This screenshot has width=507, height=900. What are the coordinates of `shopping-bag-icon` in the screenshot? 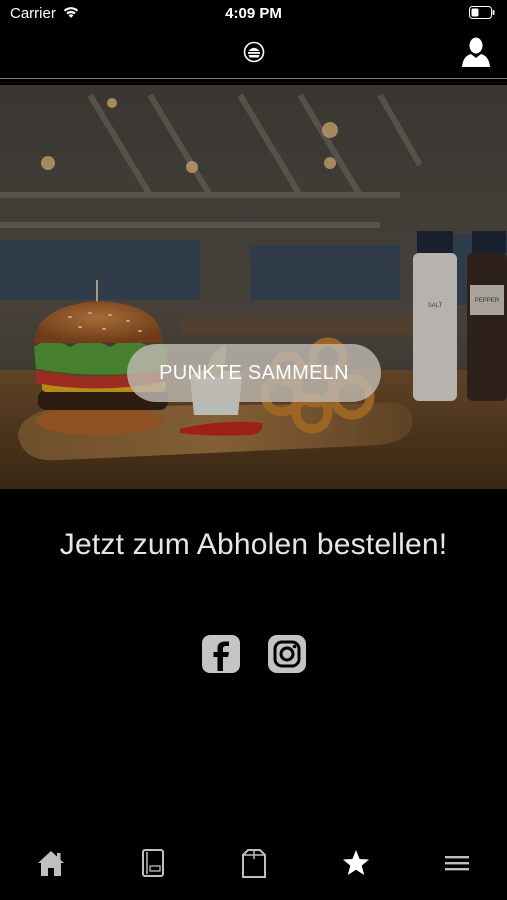 It's located at (254, 863).